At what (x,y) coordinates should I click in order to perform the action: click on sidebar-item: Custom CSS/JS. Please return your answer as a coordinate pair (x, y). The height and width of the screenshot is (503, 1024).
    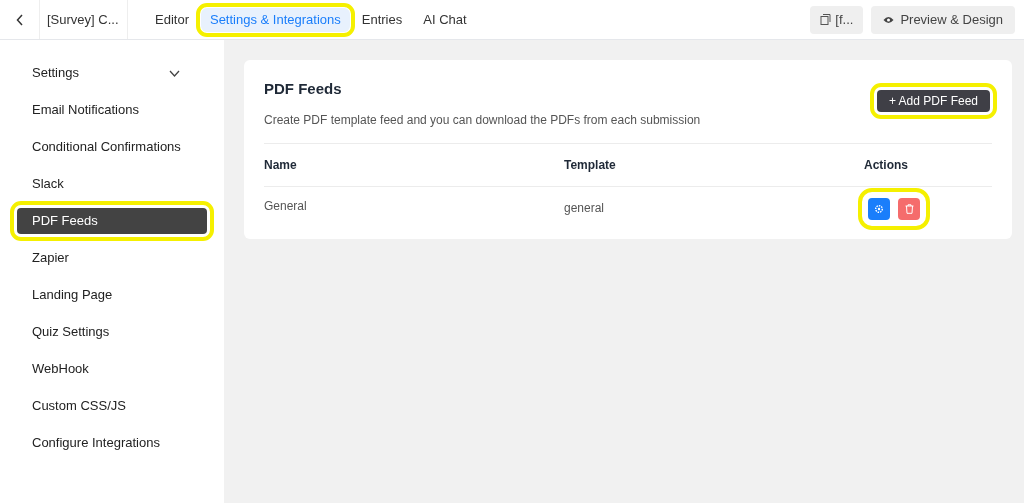
    Looking at the image, I should click on (112, 406).